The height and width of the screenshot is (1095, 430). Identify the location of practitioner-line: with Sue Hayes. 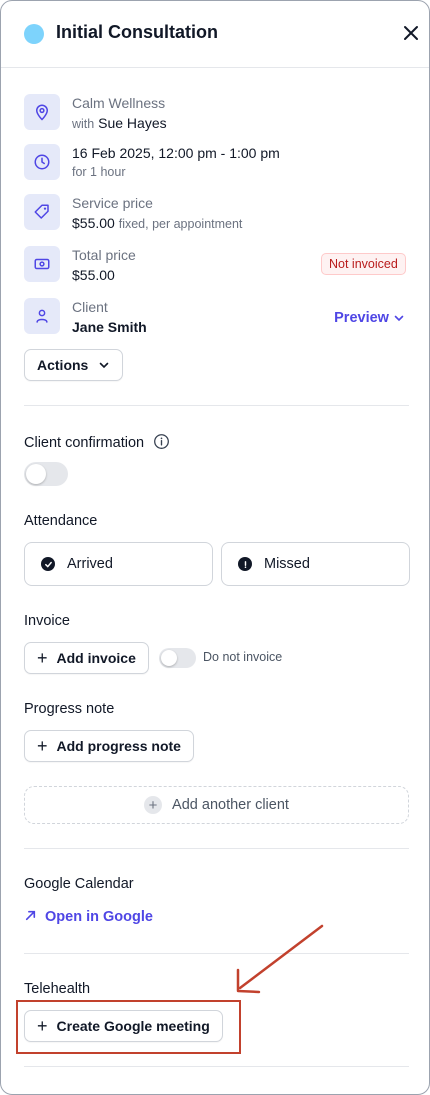
(119, 123).